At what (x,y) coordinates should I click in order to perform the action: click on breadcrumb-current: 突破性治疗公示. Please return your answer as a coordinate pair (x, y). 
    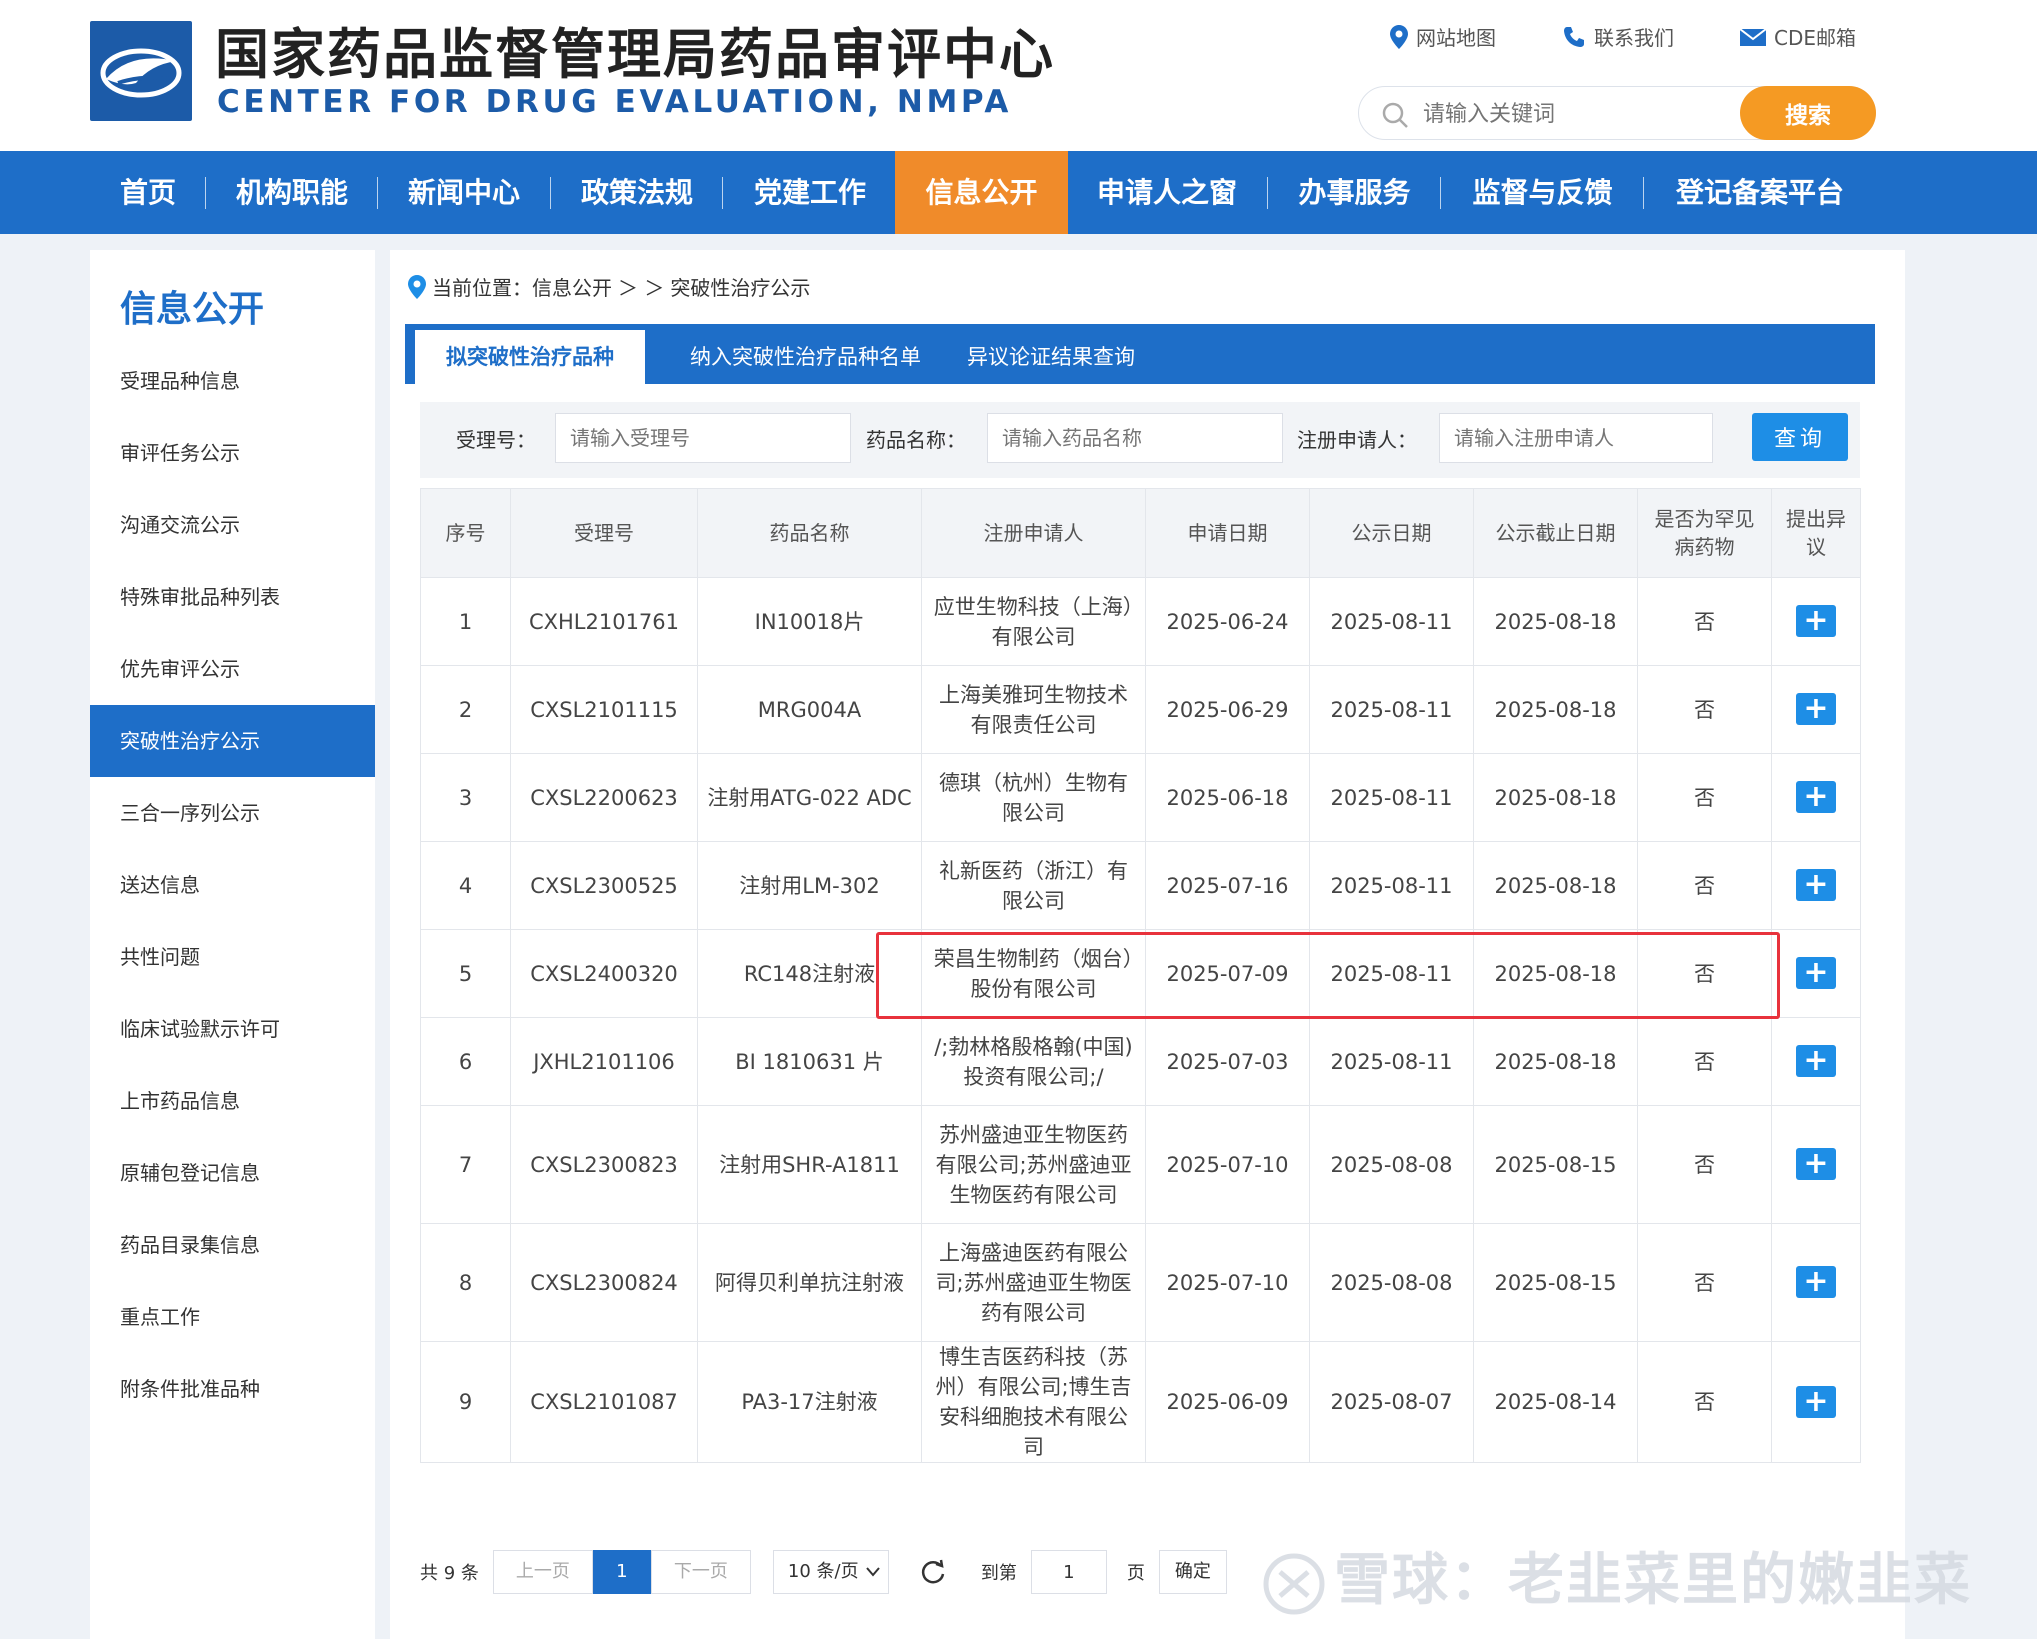
    Looking at the image, I should click on (740, 286).